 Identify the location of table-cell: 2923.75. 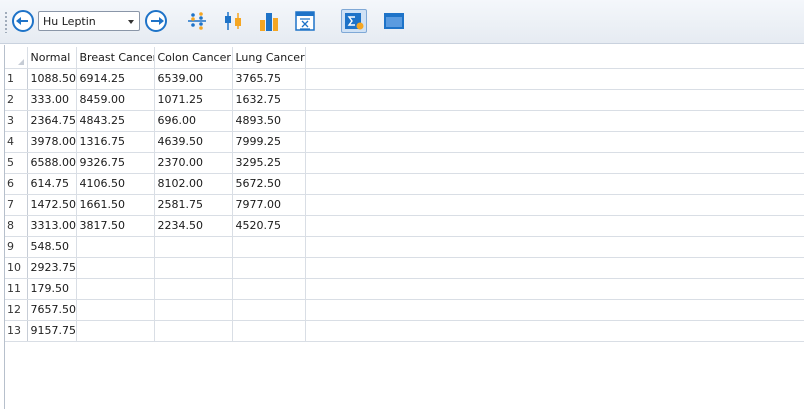
(52, 268).